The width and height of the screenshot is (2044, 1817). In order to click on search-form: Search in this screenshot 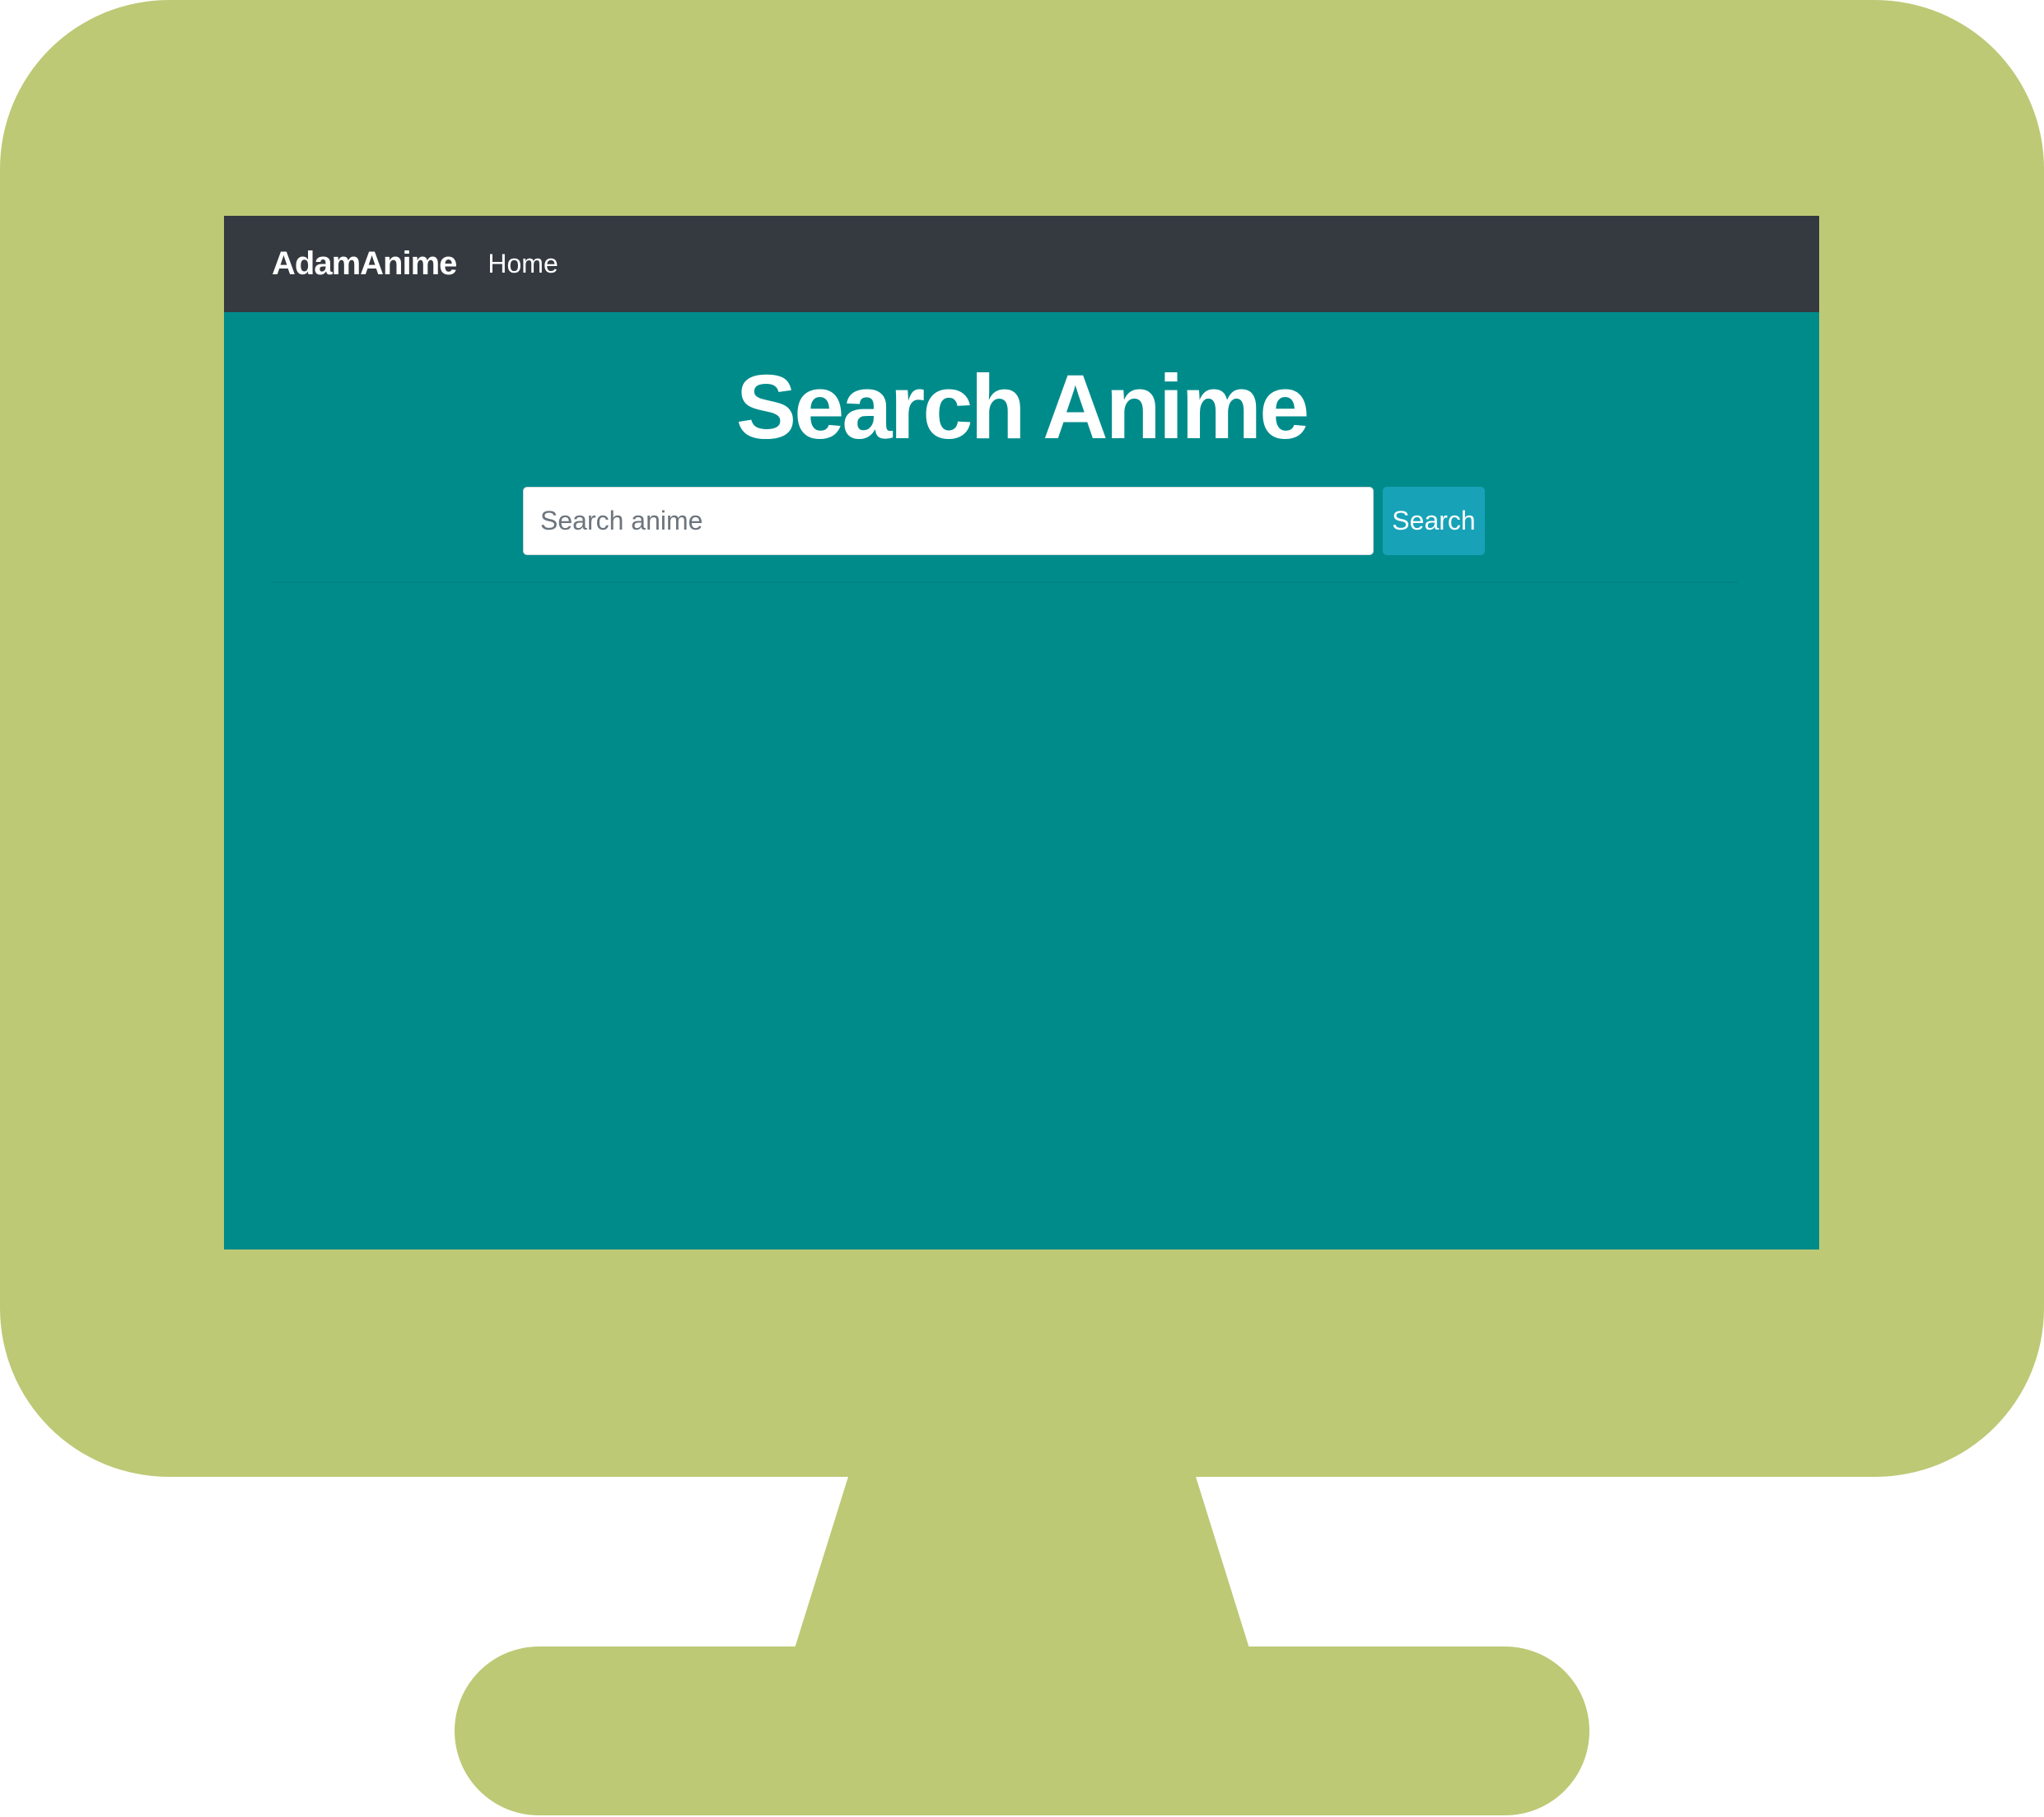, I will do `click(1004, 521)`.